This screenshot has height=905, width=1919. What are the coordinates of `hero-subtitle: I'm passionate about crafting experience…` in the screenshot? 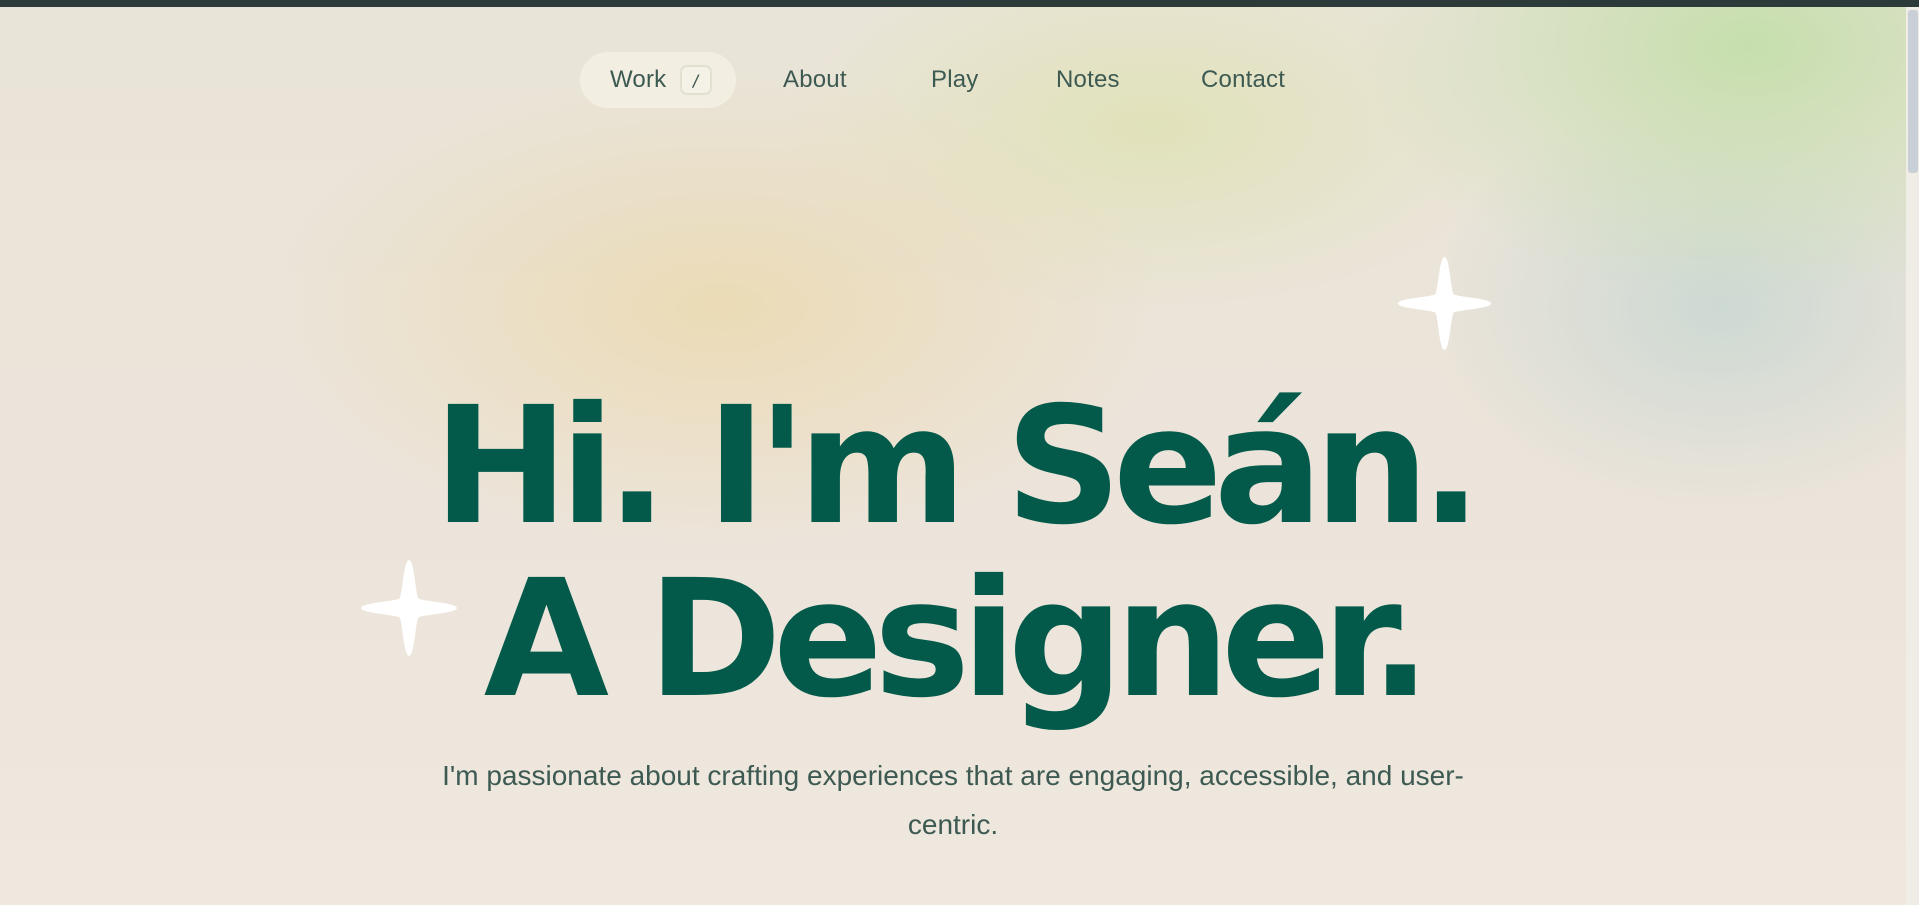 It's located at (953, 800).